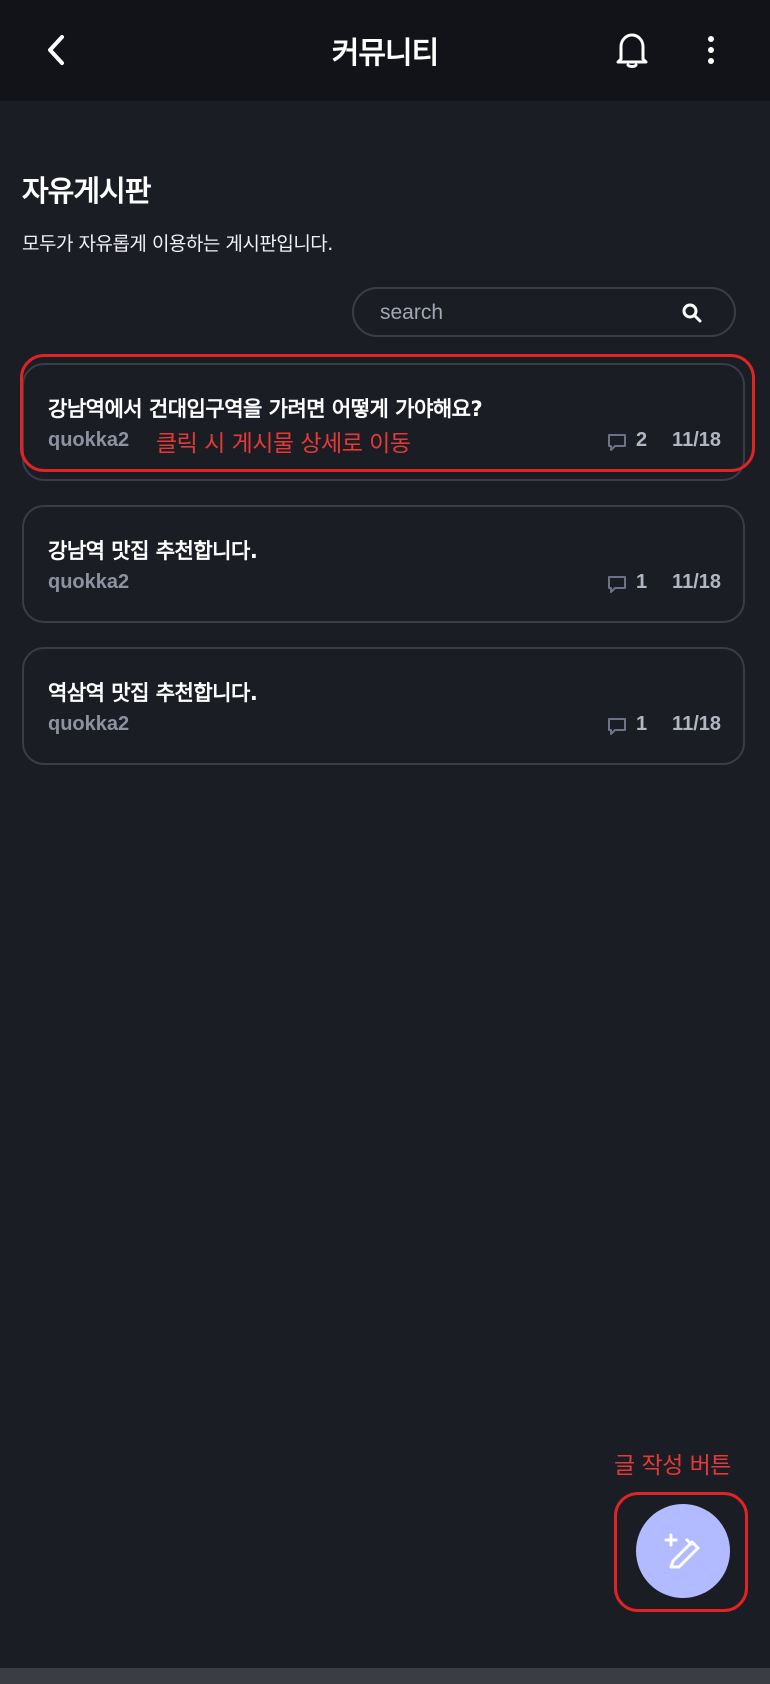 This screenshot has height=1684, width=770. What do you see at coordinates (153, 693) in the screenshot?
I see `post-title: 역삼역 맛집 추천합니다.` at bounding box center [153, 693].